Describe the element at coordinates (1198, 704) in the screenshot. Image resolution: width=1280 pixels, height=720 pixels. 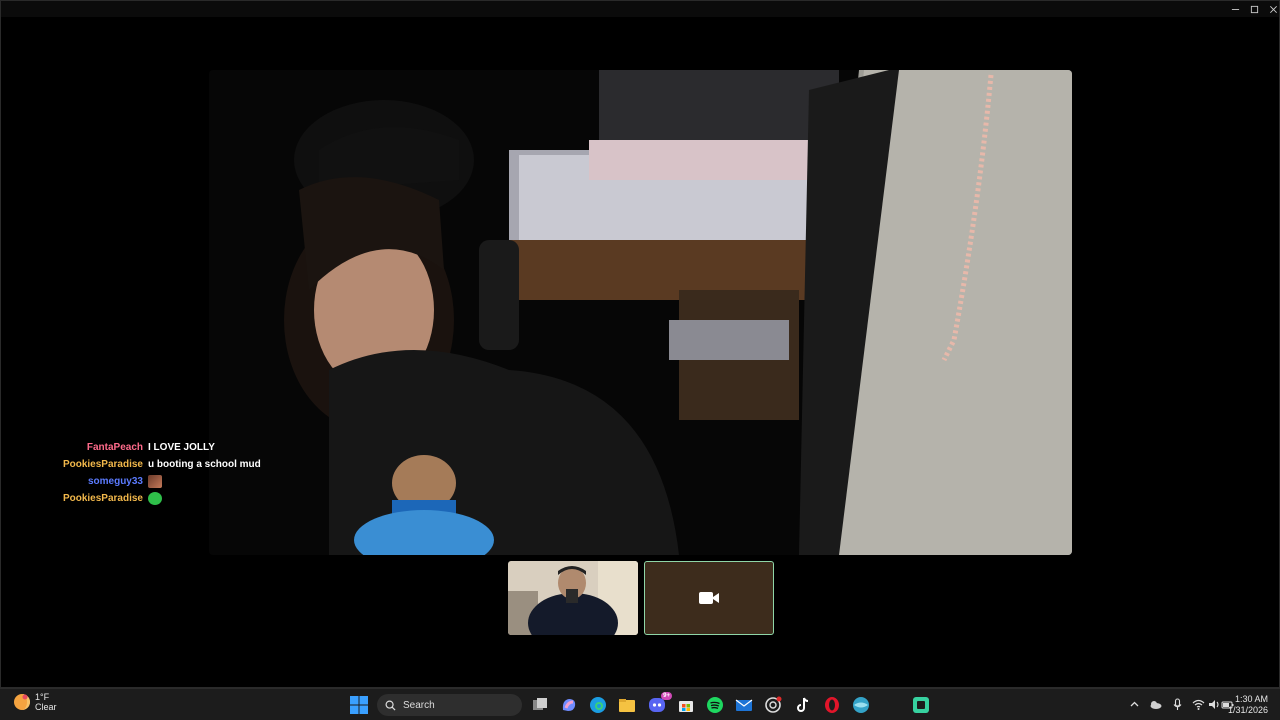
I see `wifi-icon` at that location.